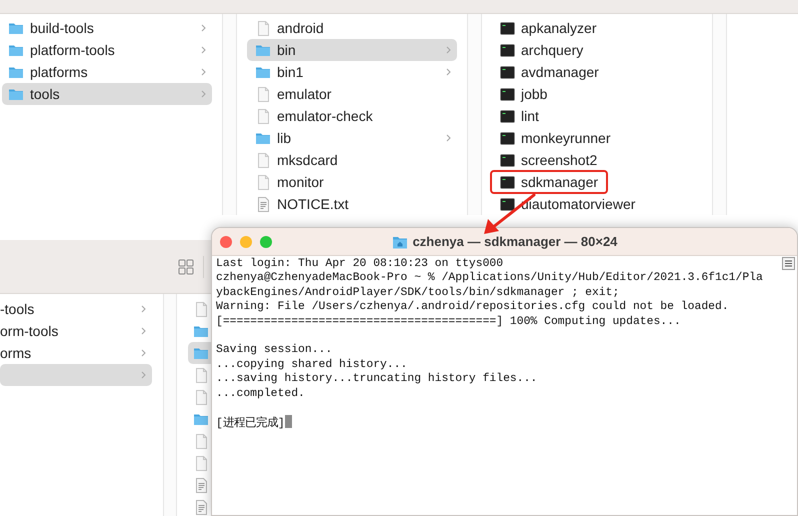 The height and width of the screenshot is (516, 798). What do you see at coordinates (107, 94) in the screenshot?
I see `file-row: tools` at bounding box center [107, 94].